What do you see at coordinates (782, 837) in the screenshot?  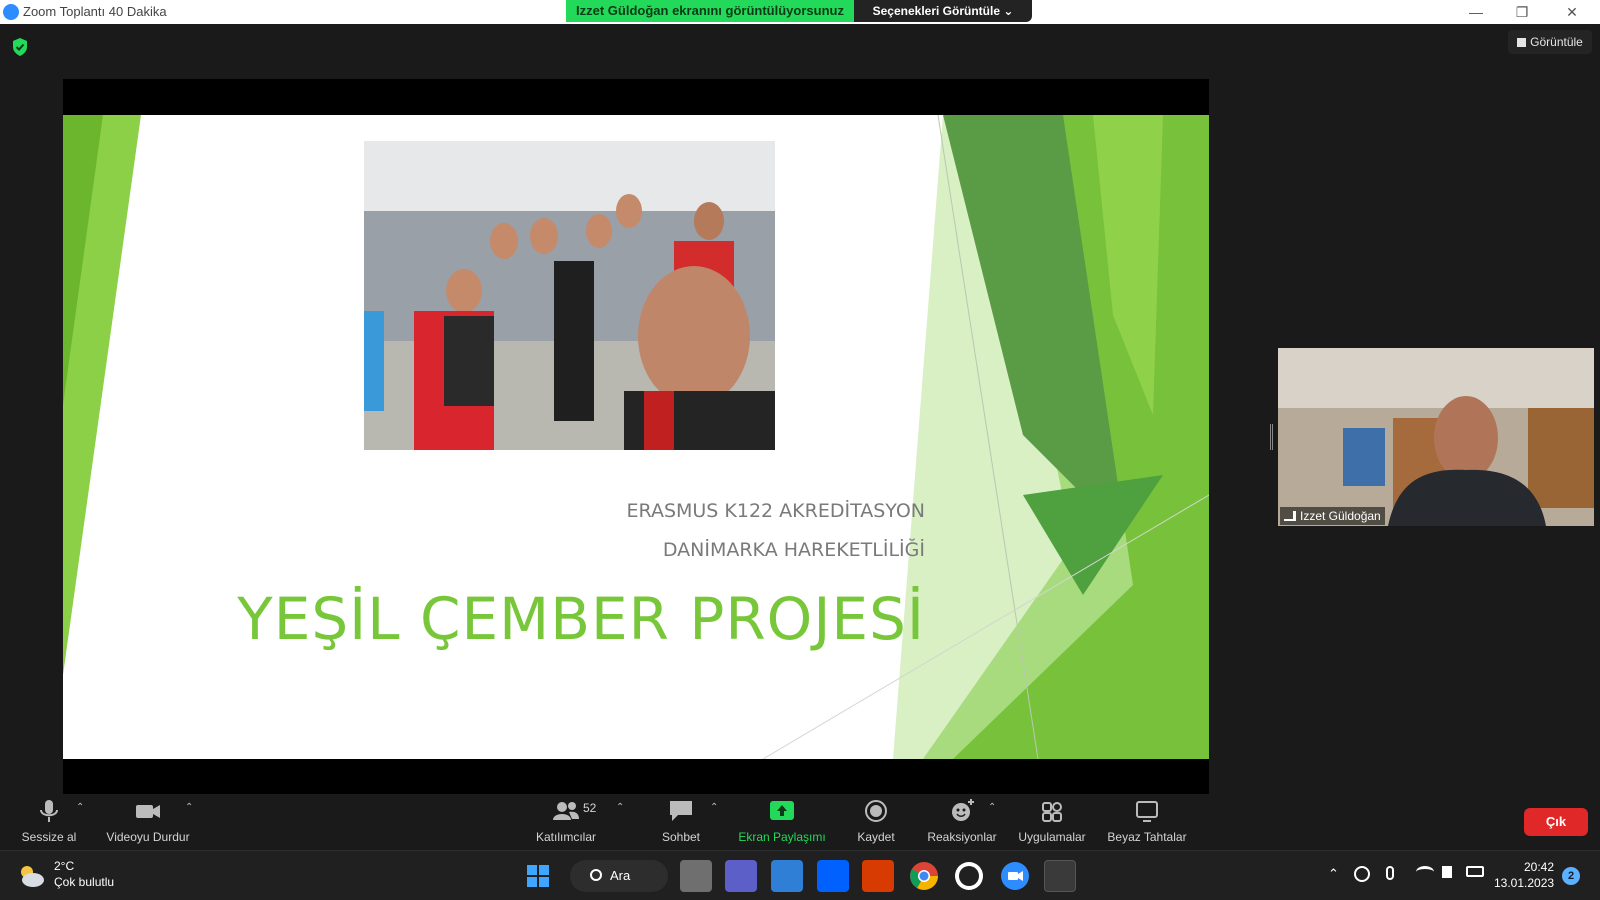 I see `share-screen-label: Ekran Paylaşımı` at bounding box center [782, 837].